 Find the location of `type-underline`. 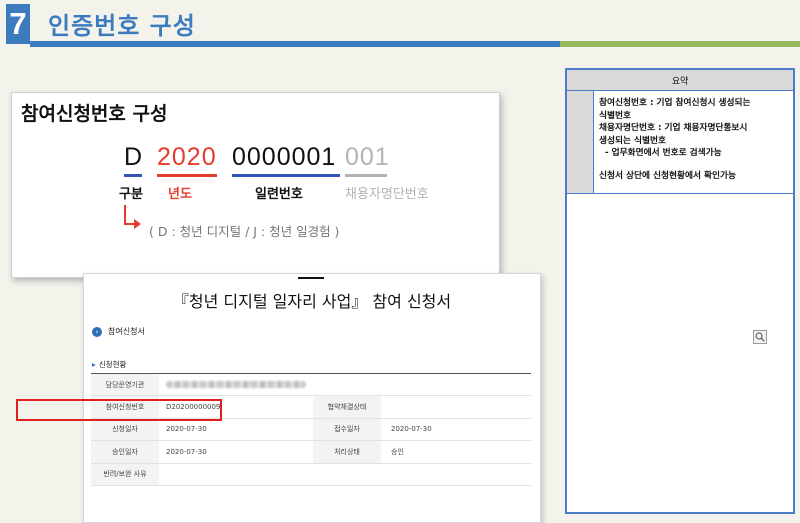

type-underline is located at coordinates (133, 175).